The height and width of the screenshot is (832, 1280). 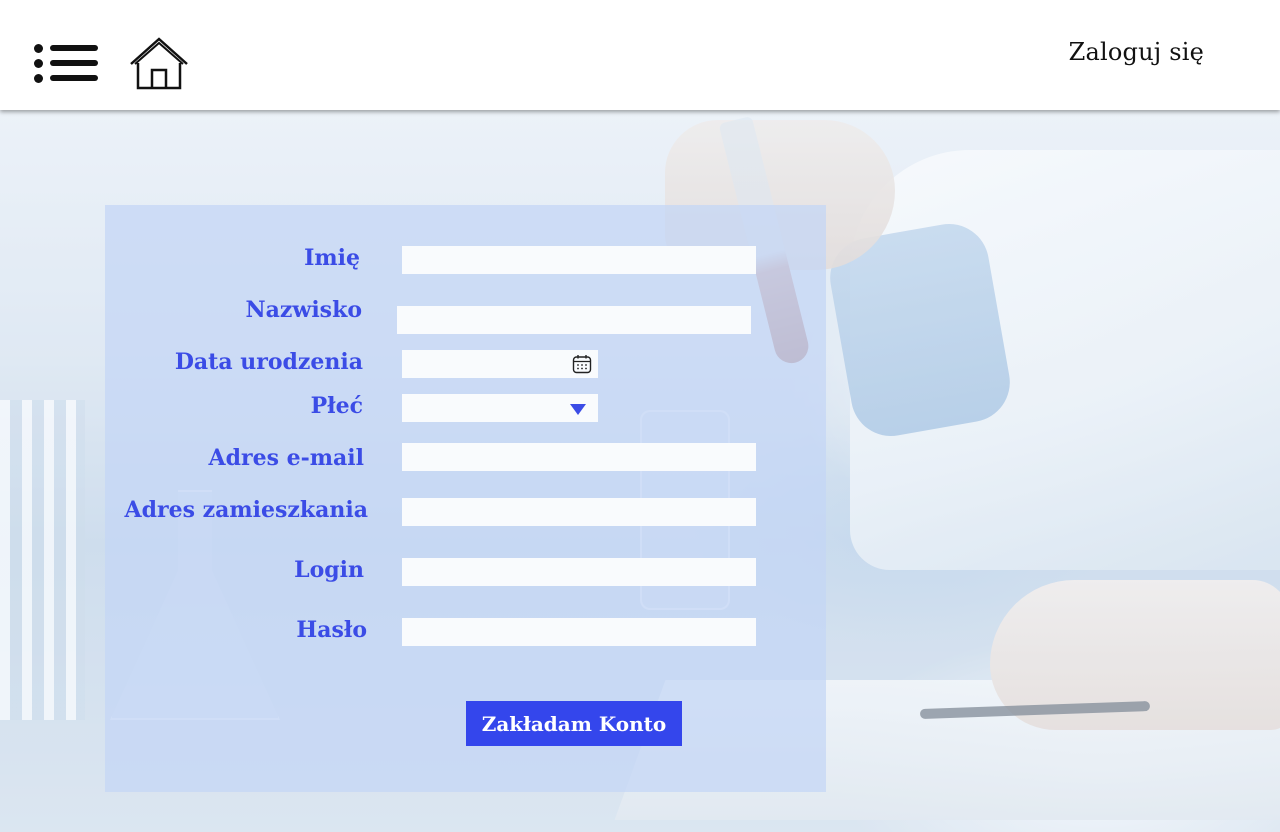 I want to click on password-label: Hasło, so click(x=331, y=630).